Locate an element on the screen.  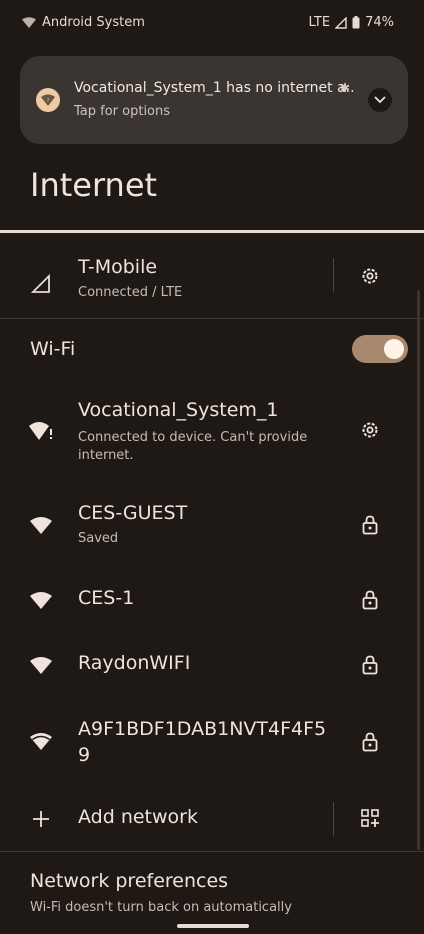
page-title: Internet is located at coordinates (94, 185).